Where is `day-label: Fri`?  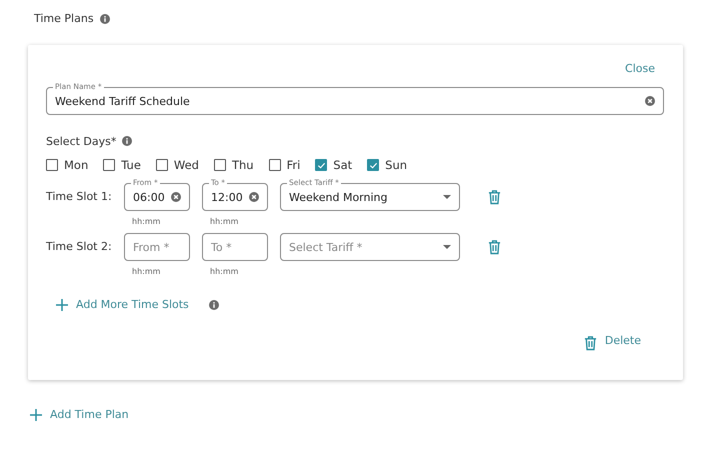 day-label: Fri is located at coordinates (293, 165).